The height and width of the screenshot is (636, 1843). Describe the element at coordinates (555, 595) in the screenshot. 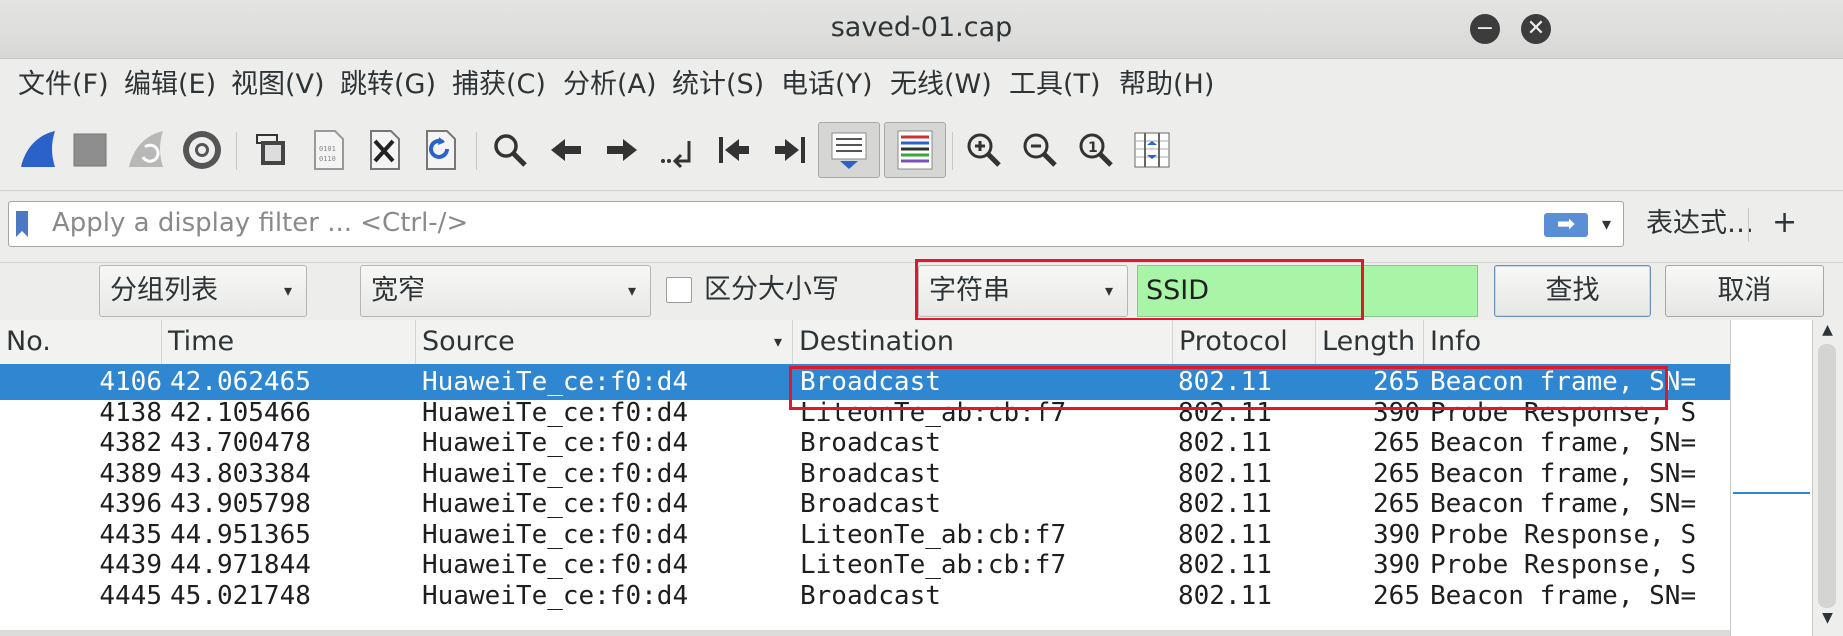

I see `packet-cell-source: HuaweiTe_ce:f0:d4` at that location.